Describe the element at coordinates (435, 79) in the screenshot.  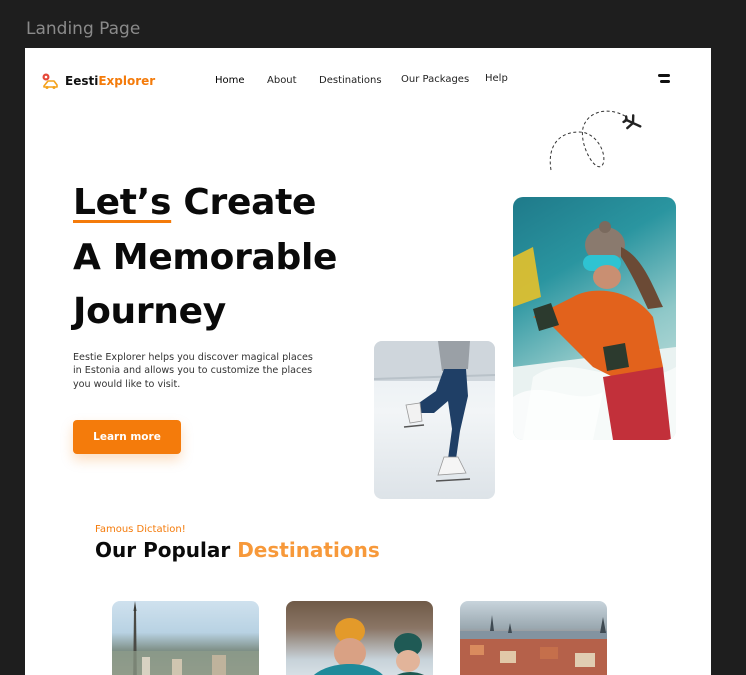
I see `nav-packages-link: Our Packages` at that location.